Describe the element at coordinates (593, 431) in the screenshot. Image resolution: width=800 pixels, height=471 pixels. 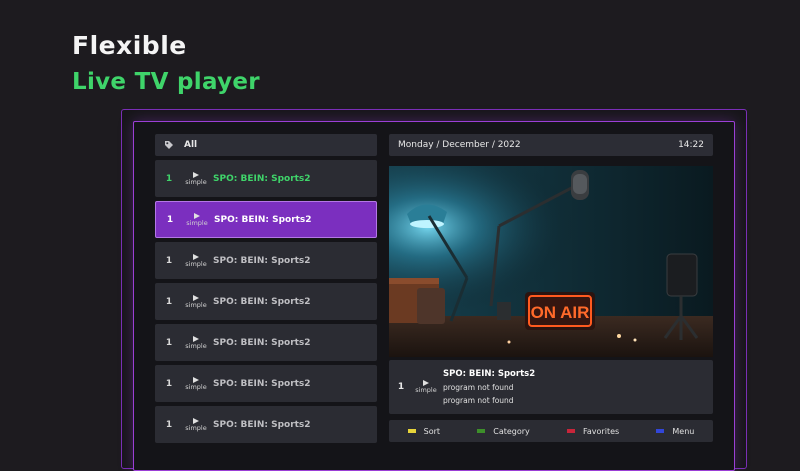
I see `legend-favorites: Favorites` at that location.